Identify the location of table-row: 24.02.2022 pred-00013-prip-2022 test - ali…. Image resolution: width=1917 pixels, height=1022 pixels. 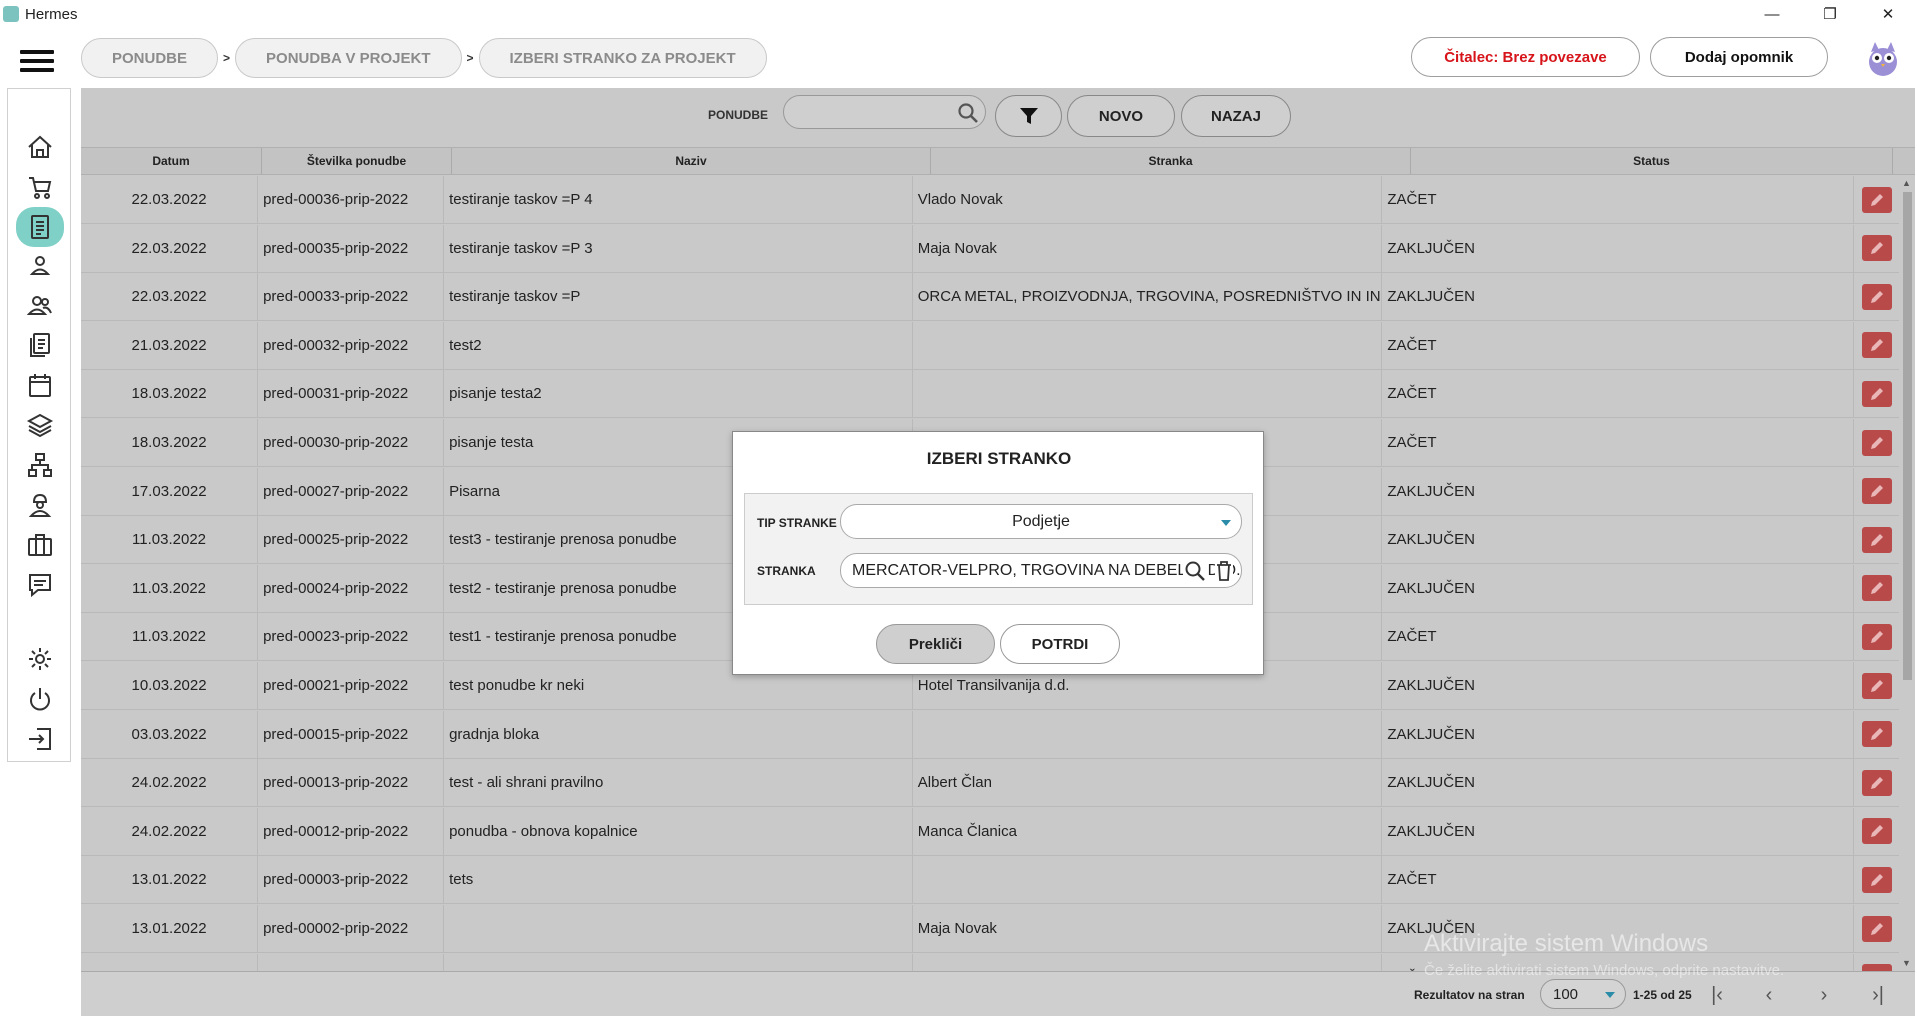
(990, 783).